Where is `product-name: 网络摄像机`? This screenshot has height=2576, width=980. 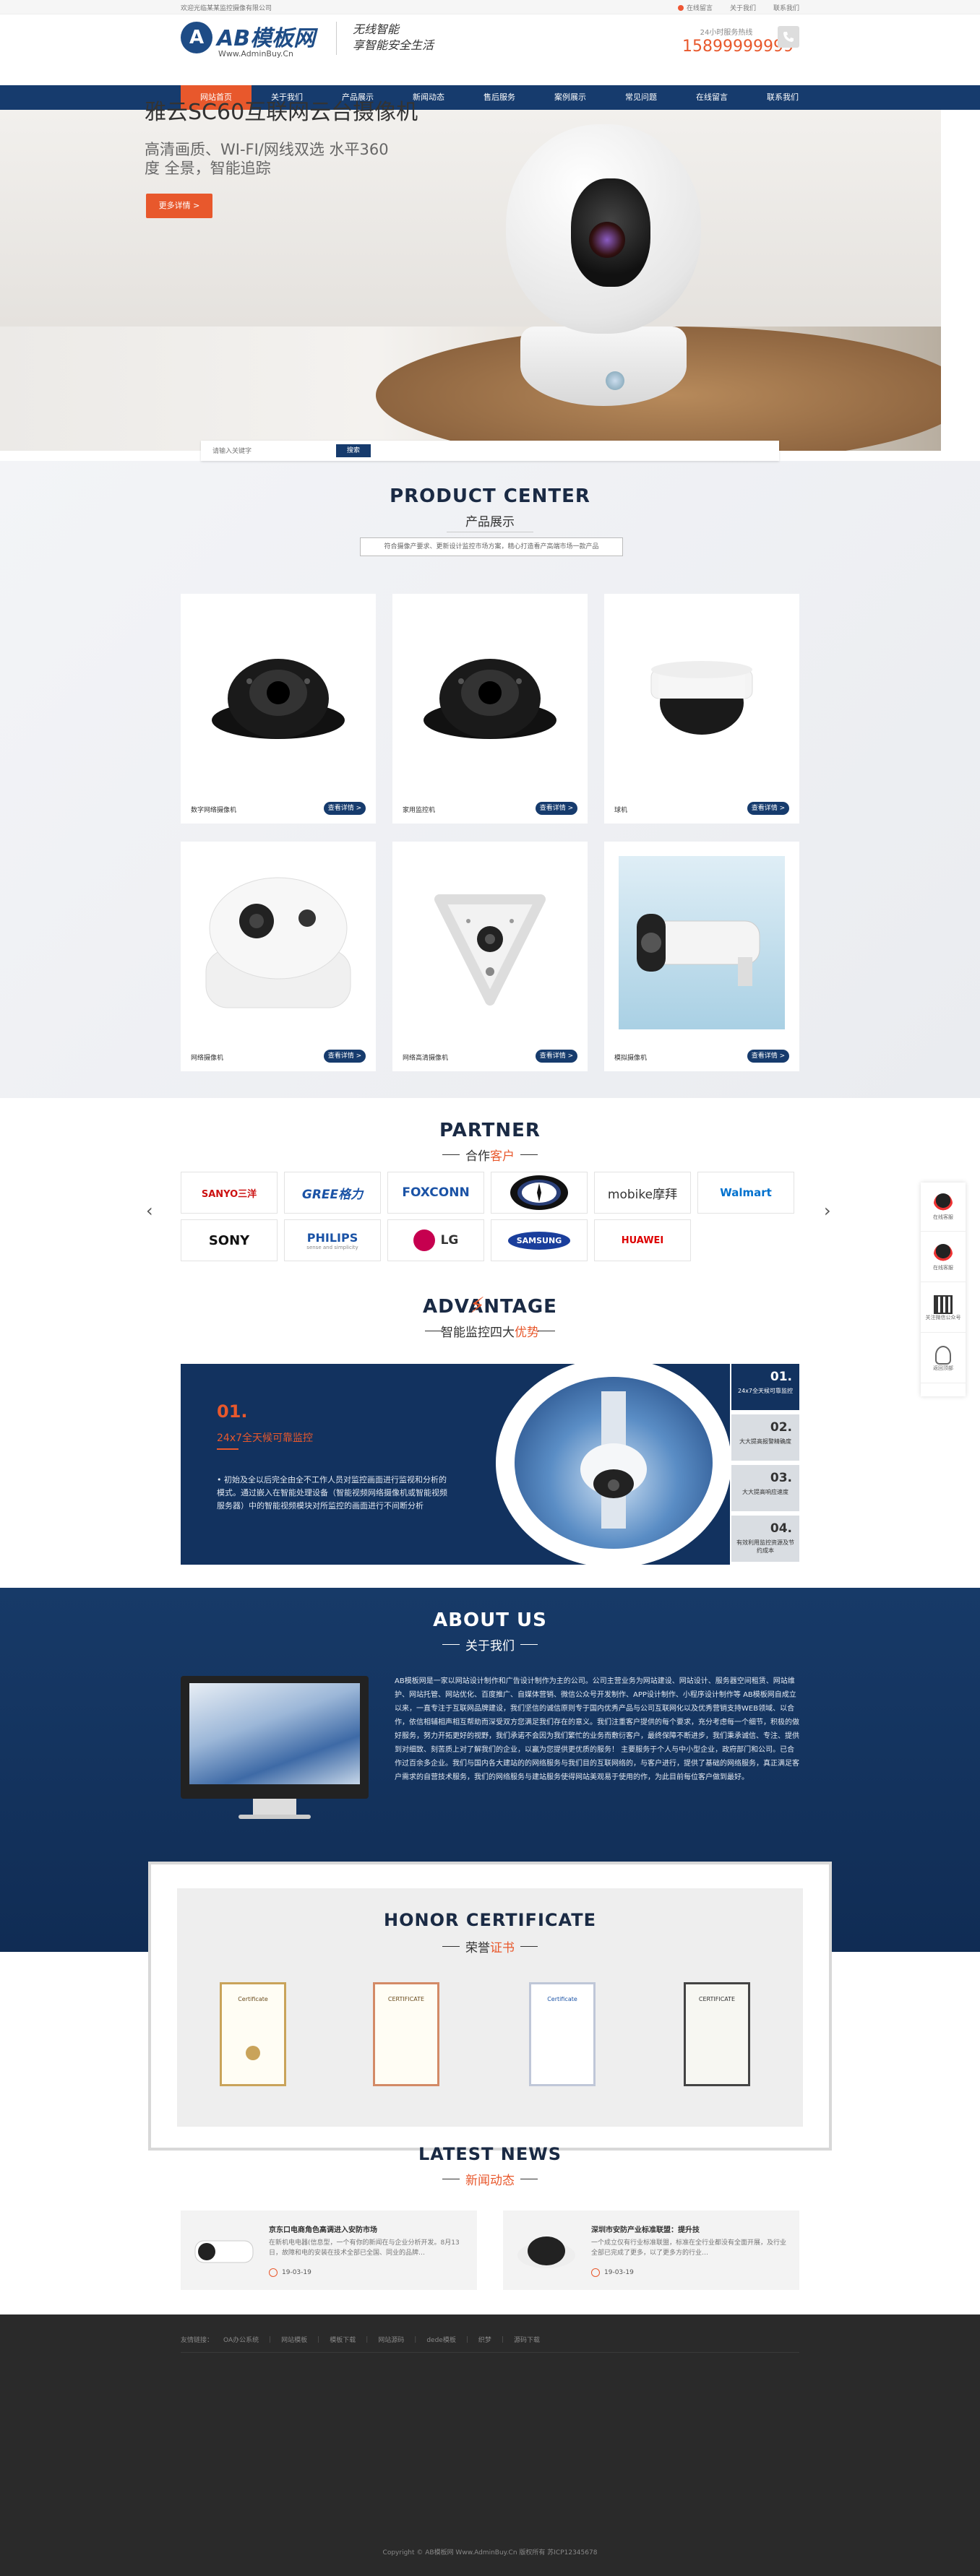 product-name: 网络摄像机 is located at coordinates (207, 1059).